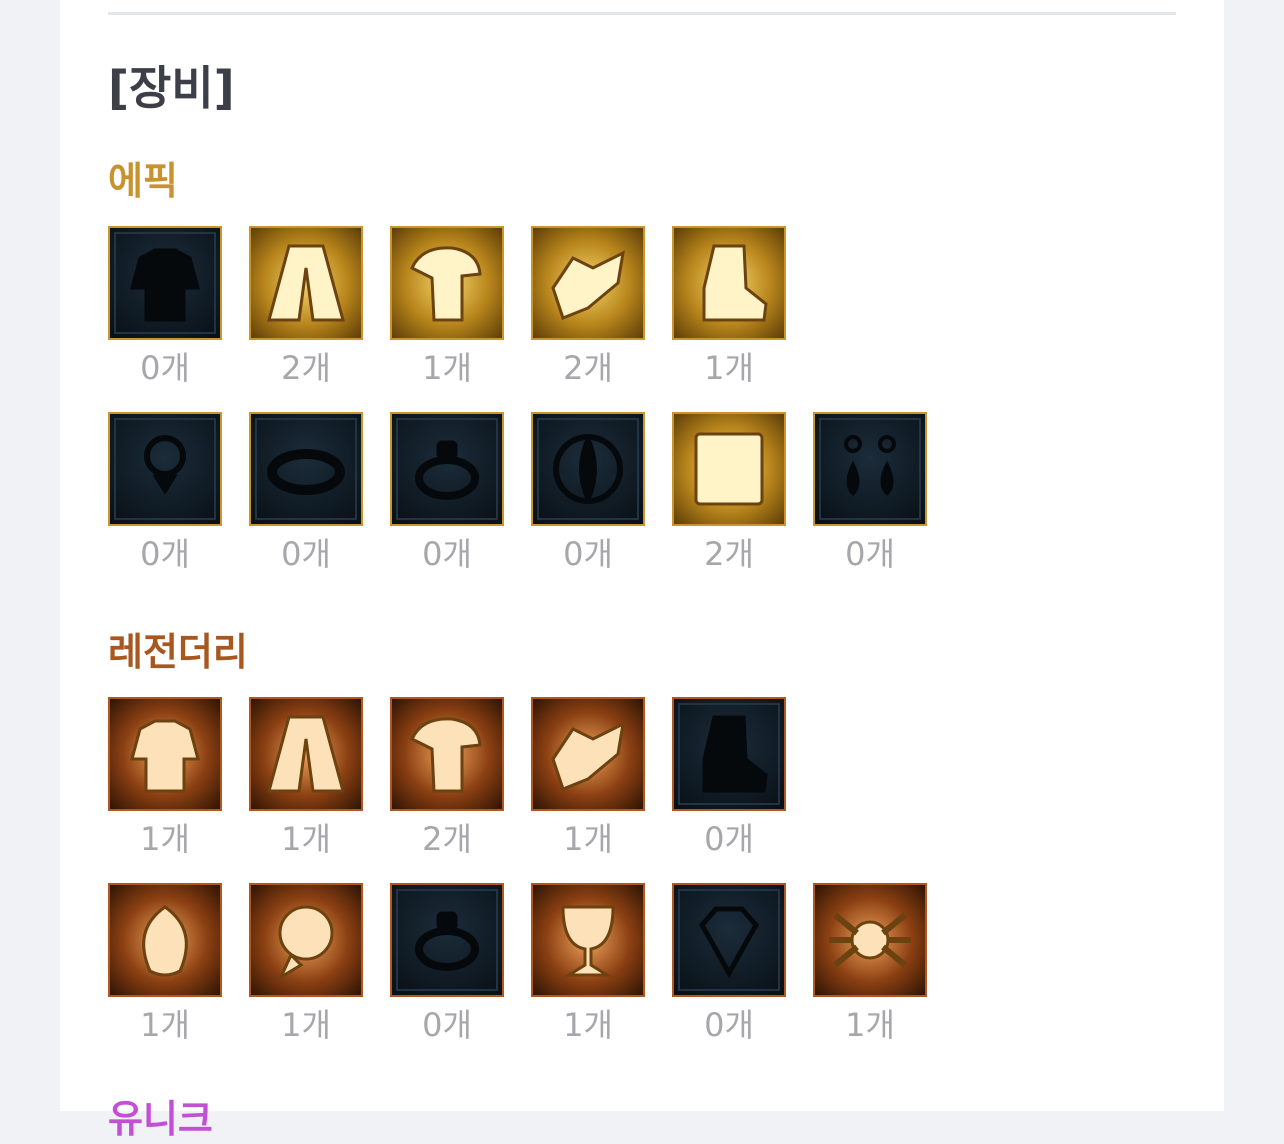 The width and height of the screenshot is (1284, 1144). Describe the element at coordinates (165, 940) in the screenshot. I see `leaf-necklace-icon` at that location.